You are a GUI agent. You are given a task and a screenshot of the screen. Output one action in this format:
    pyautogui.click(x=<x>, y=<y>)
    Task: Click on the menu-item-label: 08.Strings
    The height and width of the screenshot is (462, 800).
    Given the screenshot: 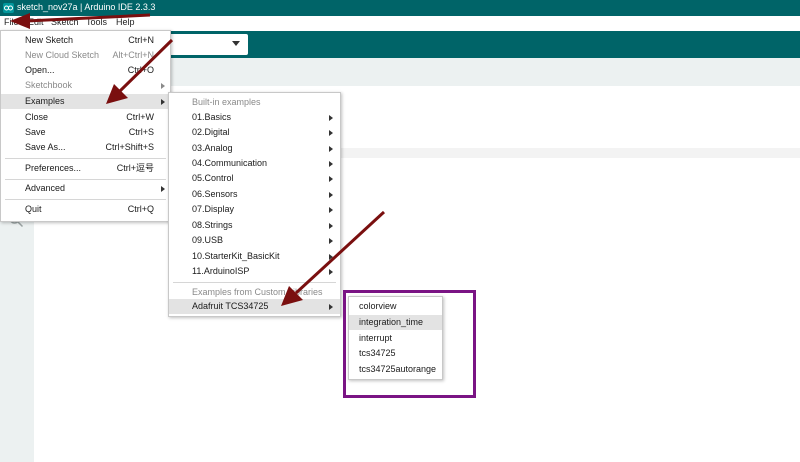 What is the action you would take?
    pyautogui.click(x=212, y=225)
    